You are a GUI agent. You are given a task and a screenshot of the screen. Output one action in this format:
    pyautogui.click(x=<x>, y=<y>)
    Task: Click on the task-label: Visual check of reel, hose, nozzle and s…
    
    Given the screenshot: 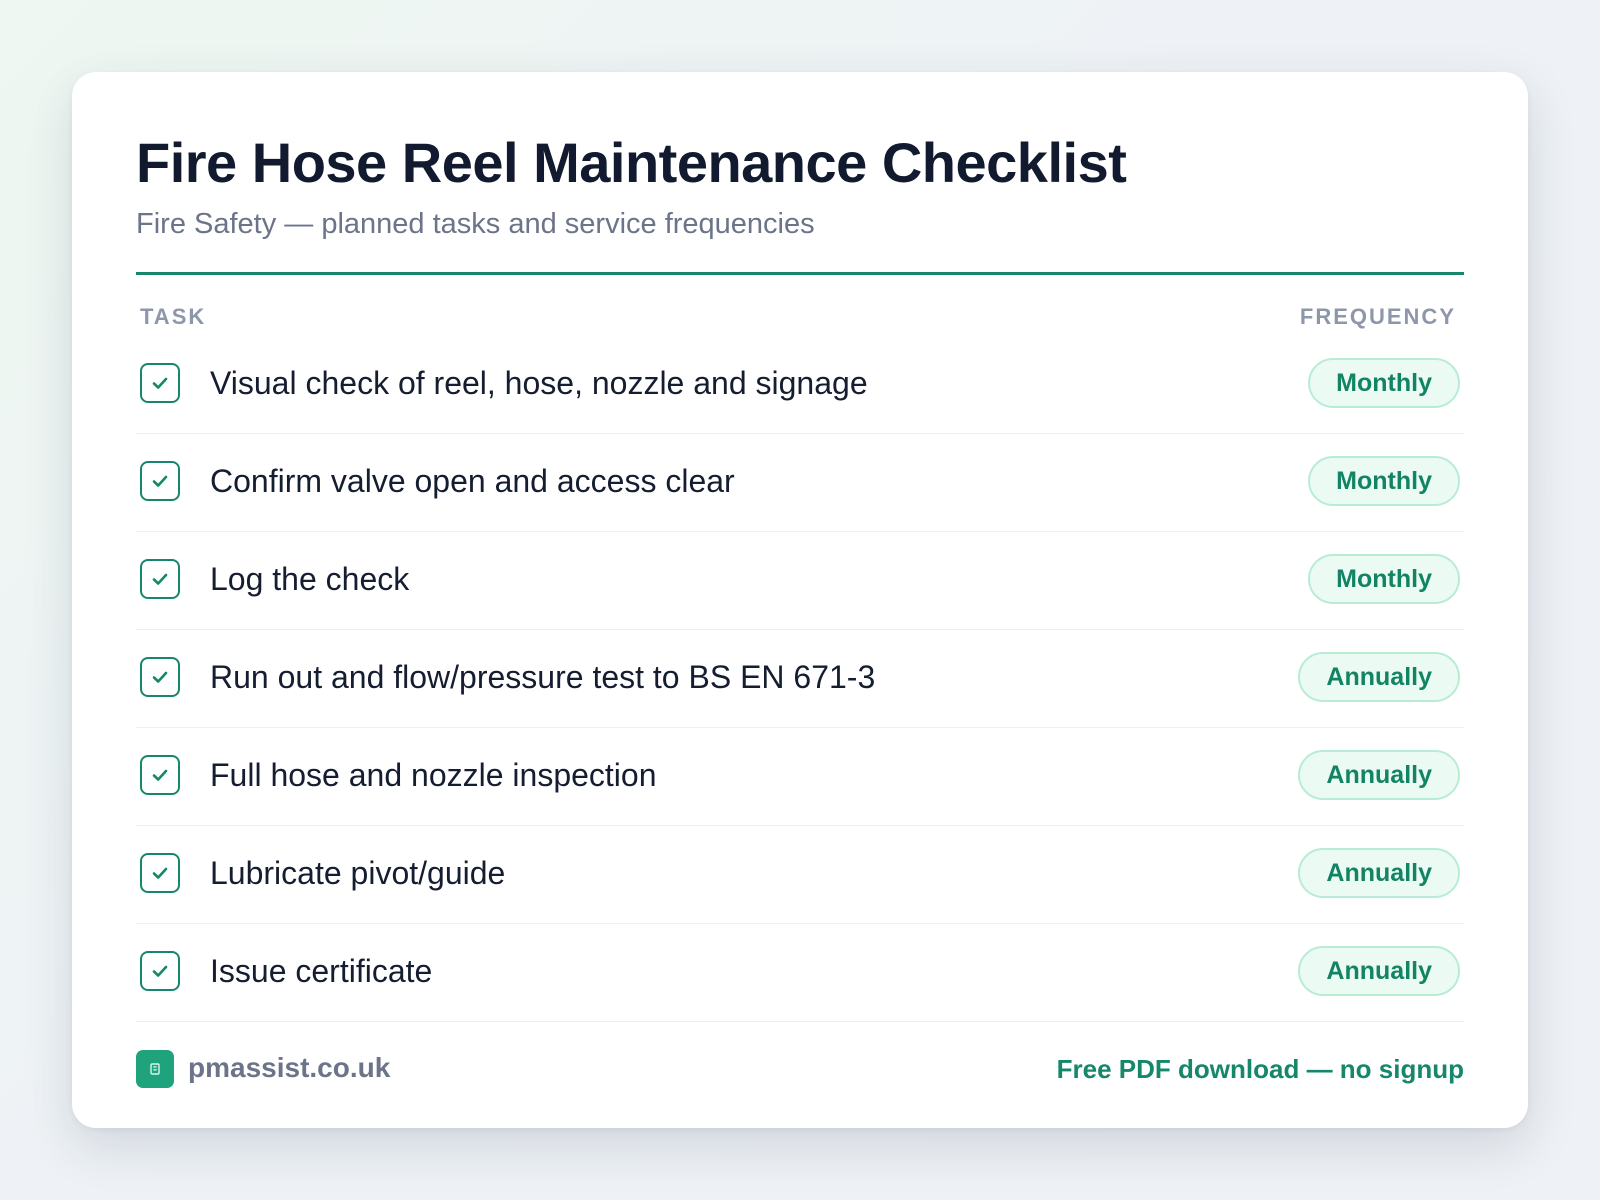 What is the action you would take?
    pyautogui.click(x=539, y=383)
    